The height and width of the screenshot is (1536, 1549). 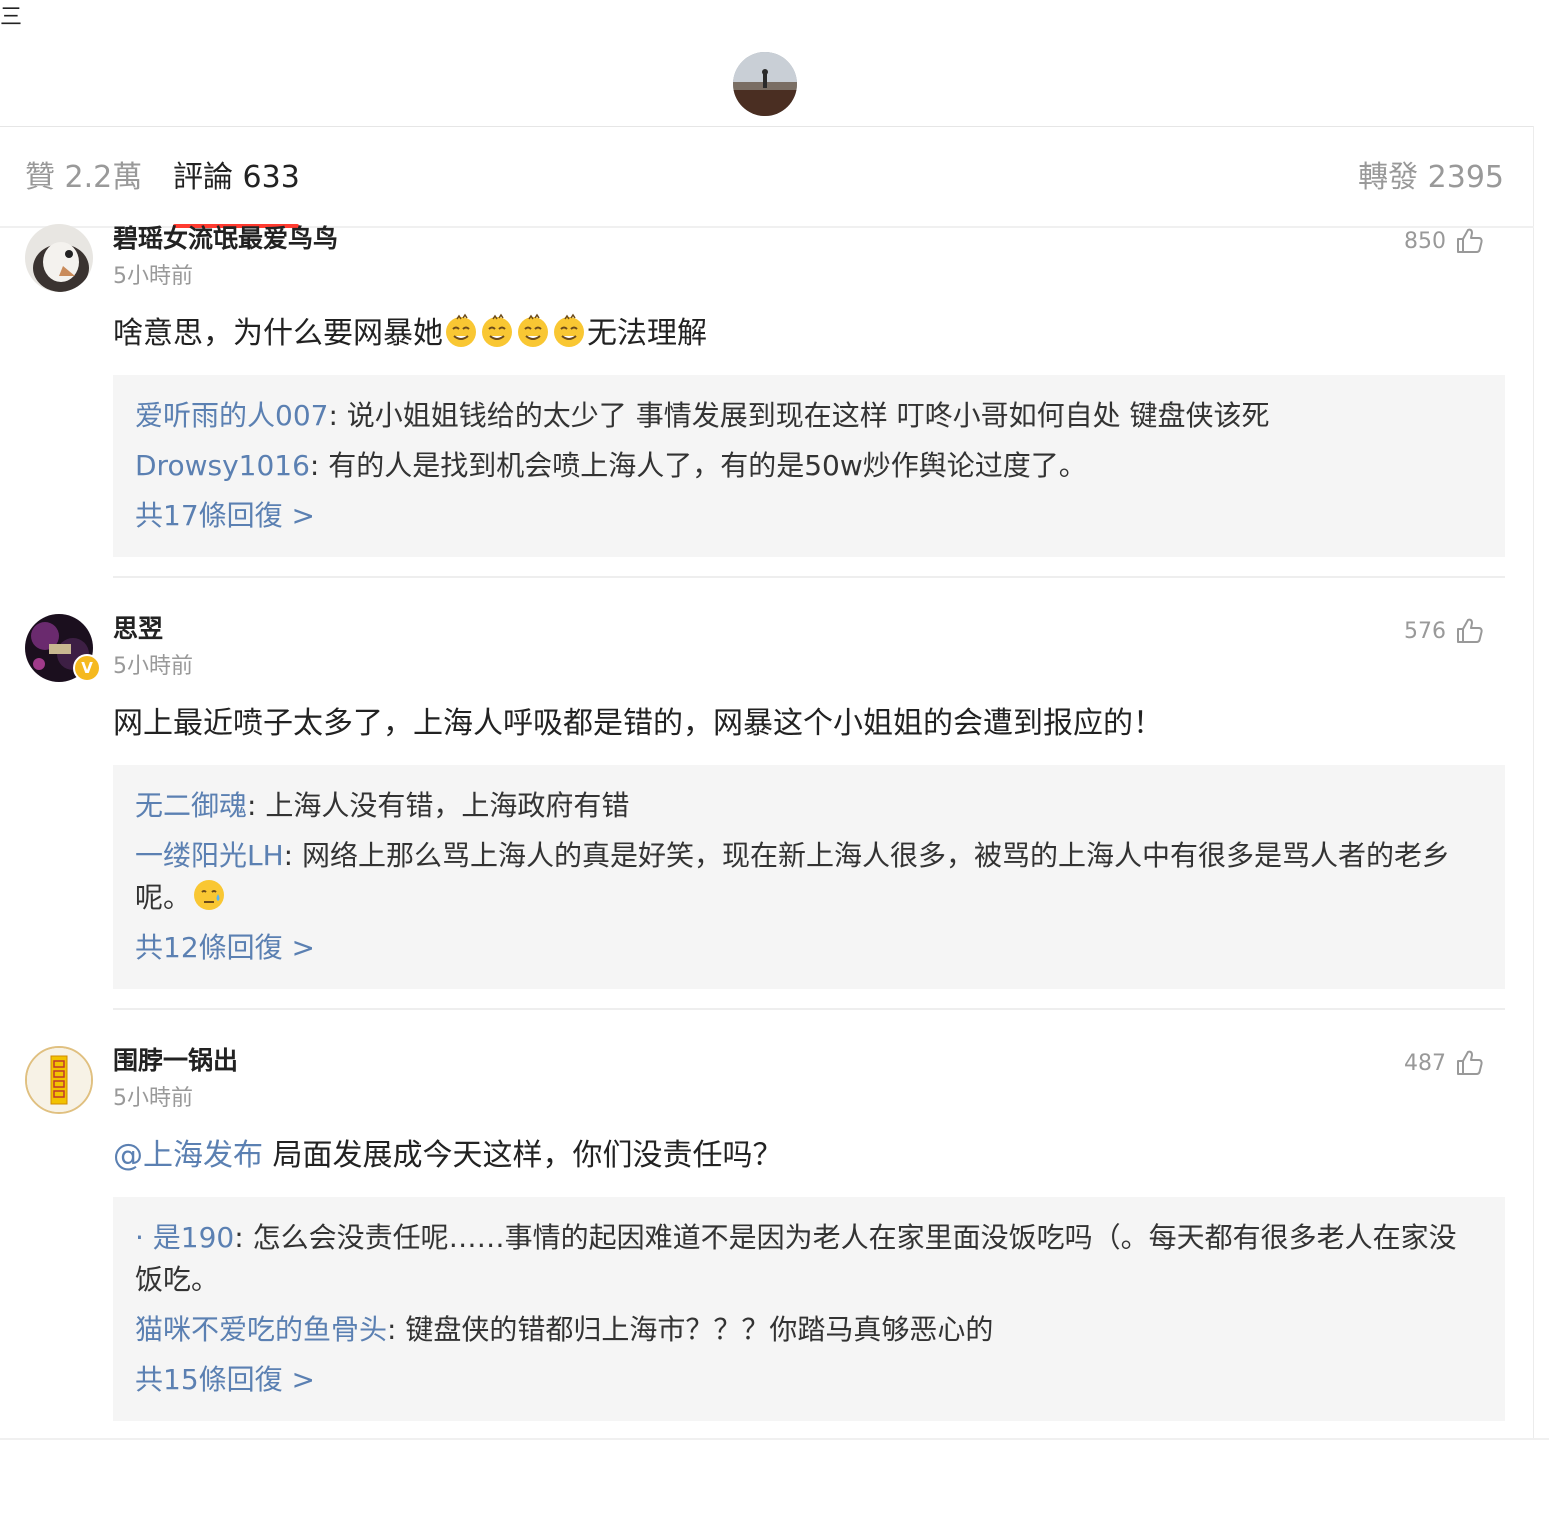 I want to click on reply-author: 猫咪不爱吃的鱼骨头, so click(x=261, y=1329).